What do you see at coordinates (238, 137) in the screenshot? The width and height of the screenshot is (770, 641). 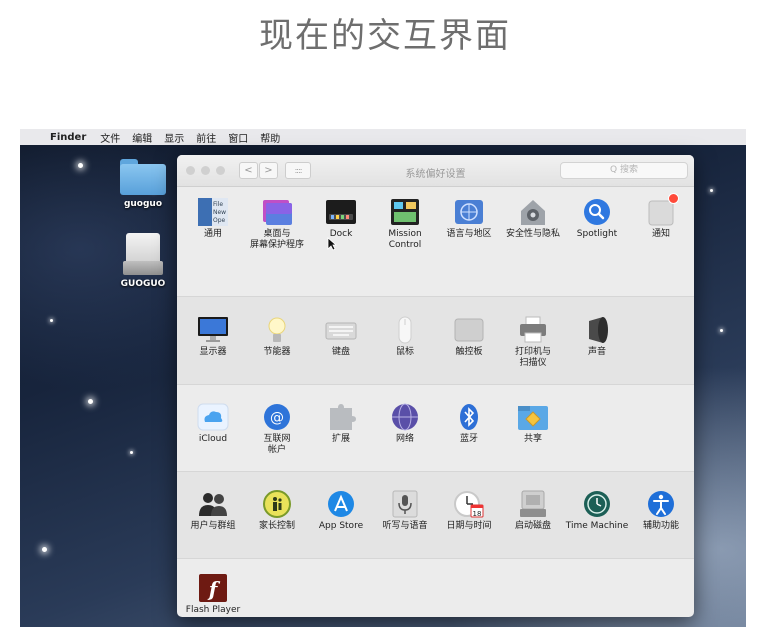 I see `menu-window: 窗口` at bounding box center [238, 137].